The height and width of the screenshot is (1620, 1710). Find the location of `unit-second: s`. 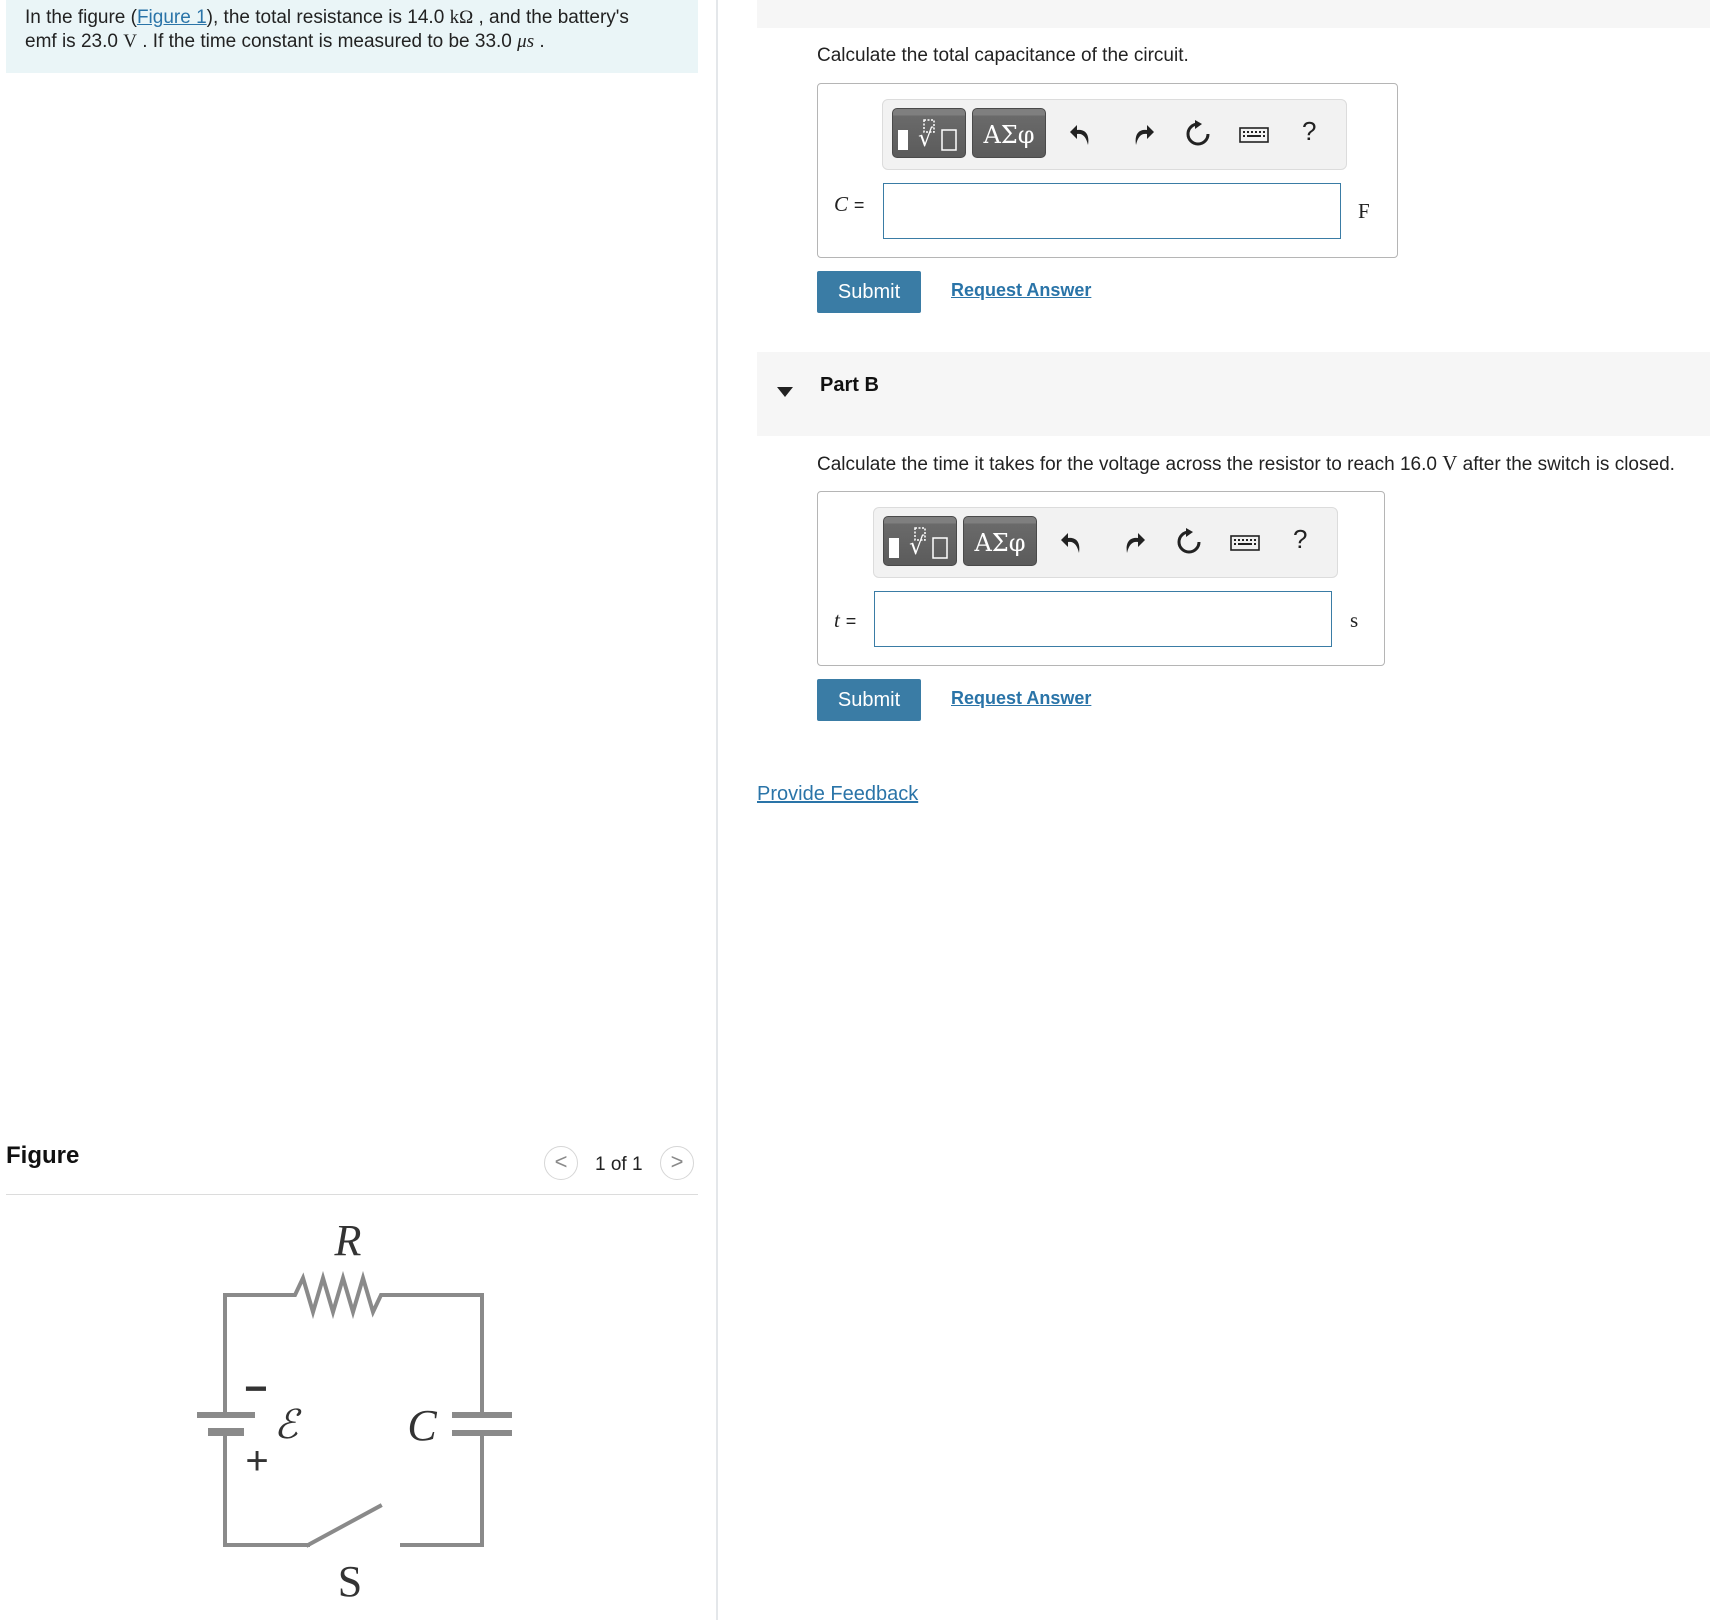

unit-second: s is located at coordinates (1354, 620).